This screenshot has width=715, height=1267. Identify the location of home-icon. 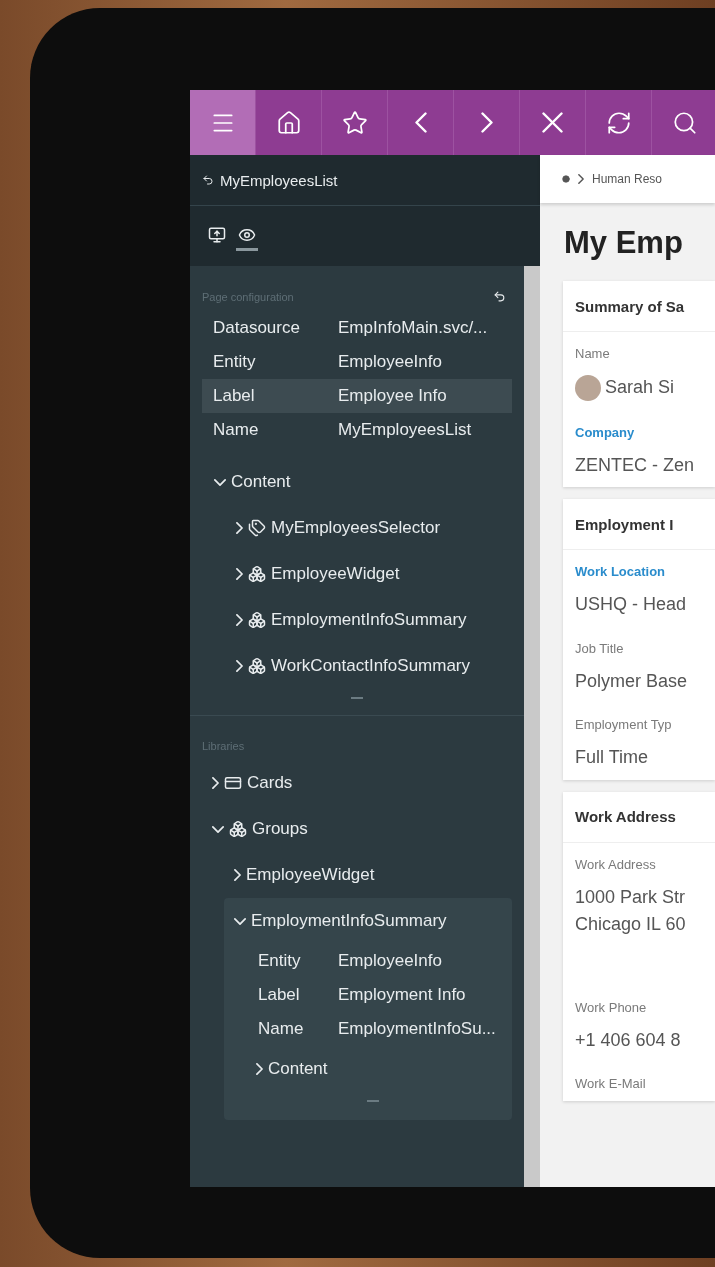
(288, 122).